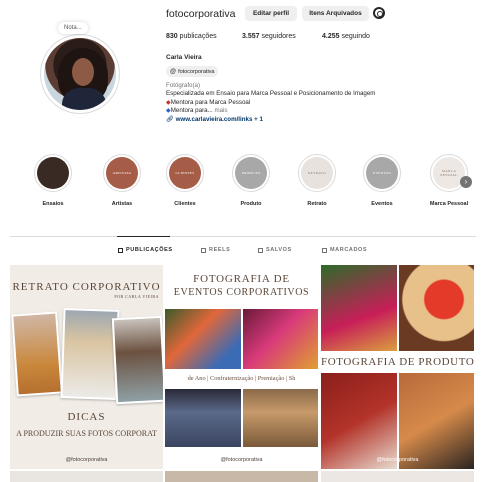 This screenshot has width=482, height=482. I want to click on highlight-cover: RETRATO, so click(317, 173).